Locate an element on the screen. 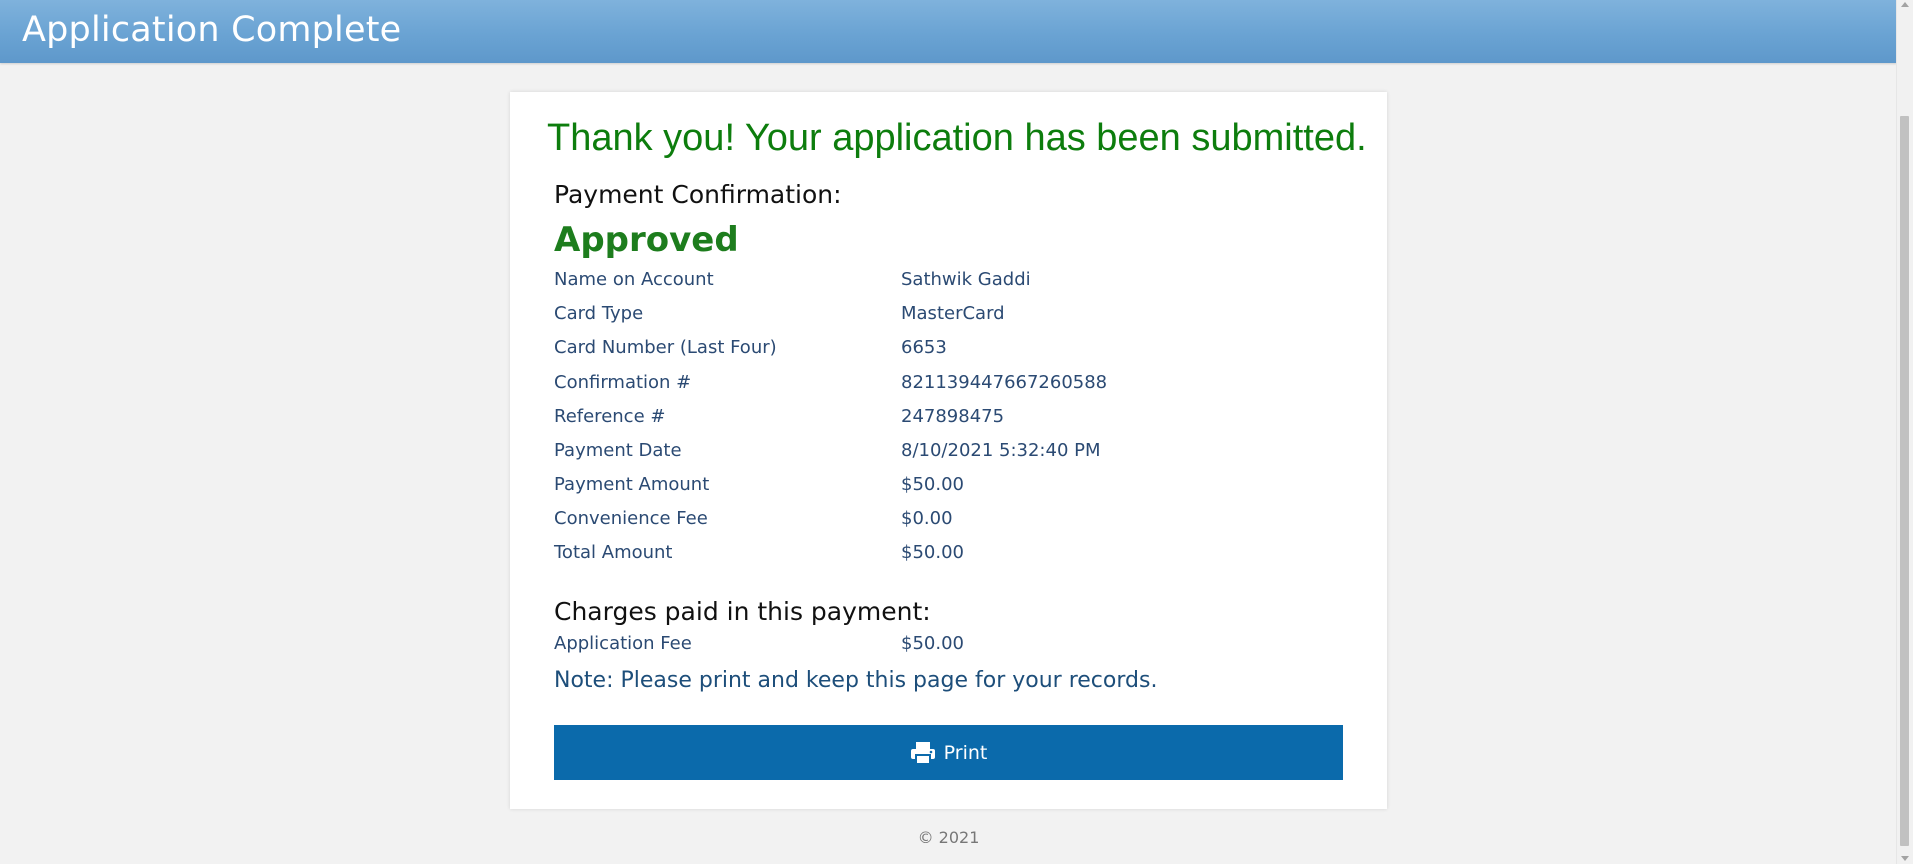 The image size is (1913, 864). detail-row-reference-number: Reference # 247898475 is located at coordinates (954, 421).